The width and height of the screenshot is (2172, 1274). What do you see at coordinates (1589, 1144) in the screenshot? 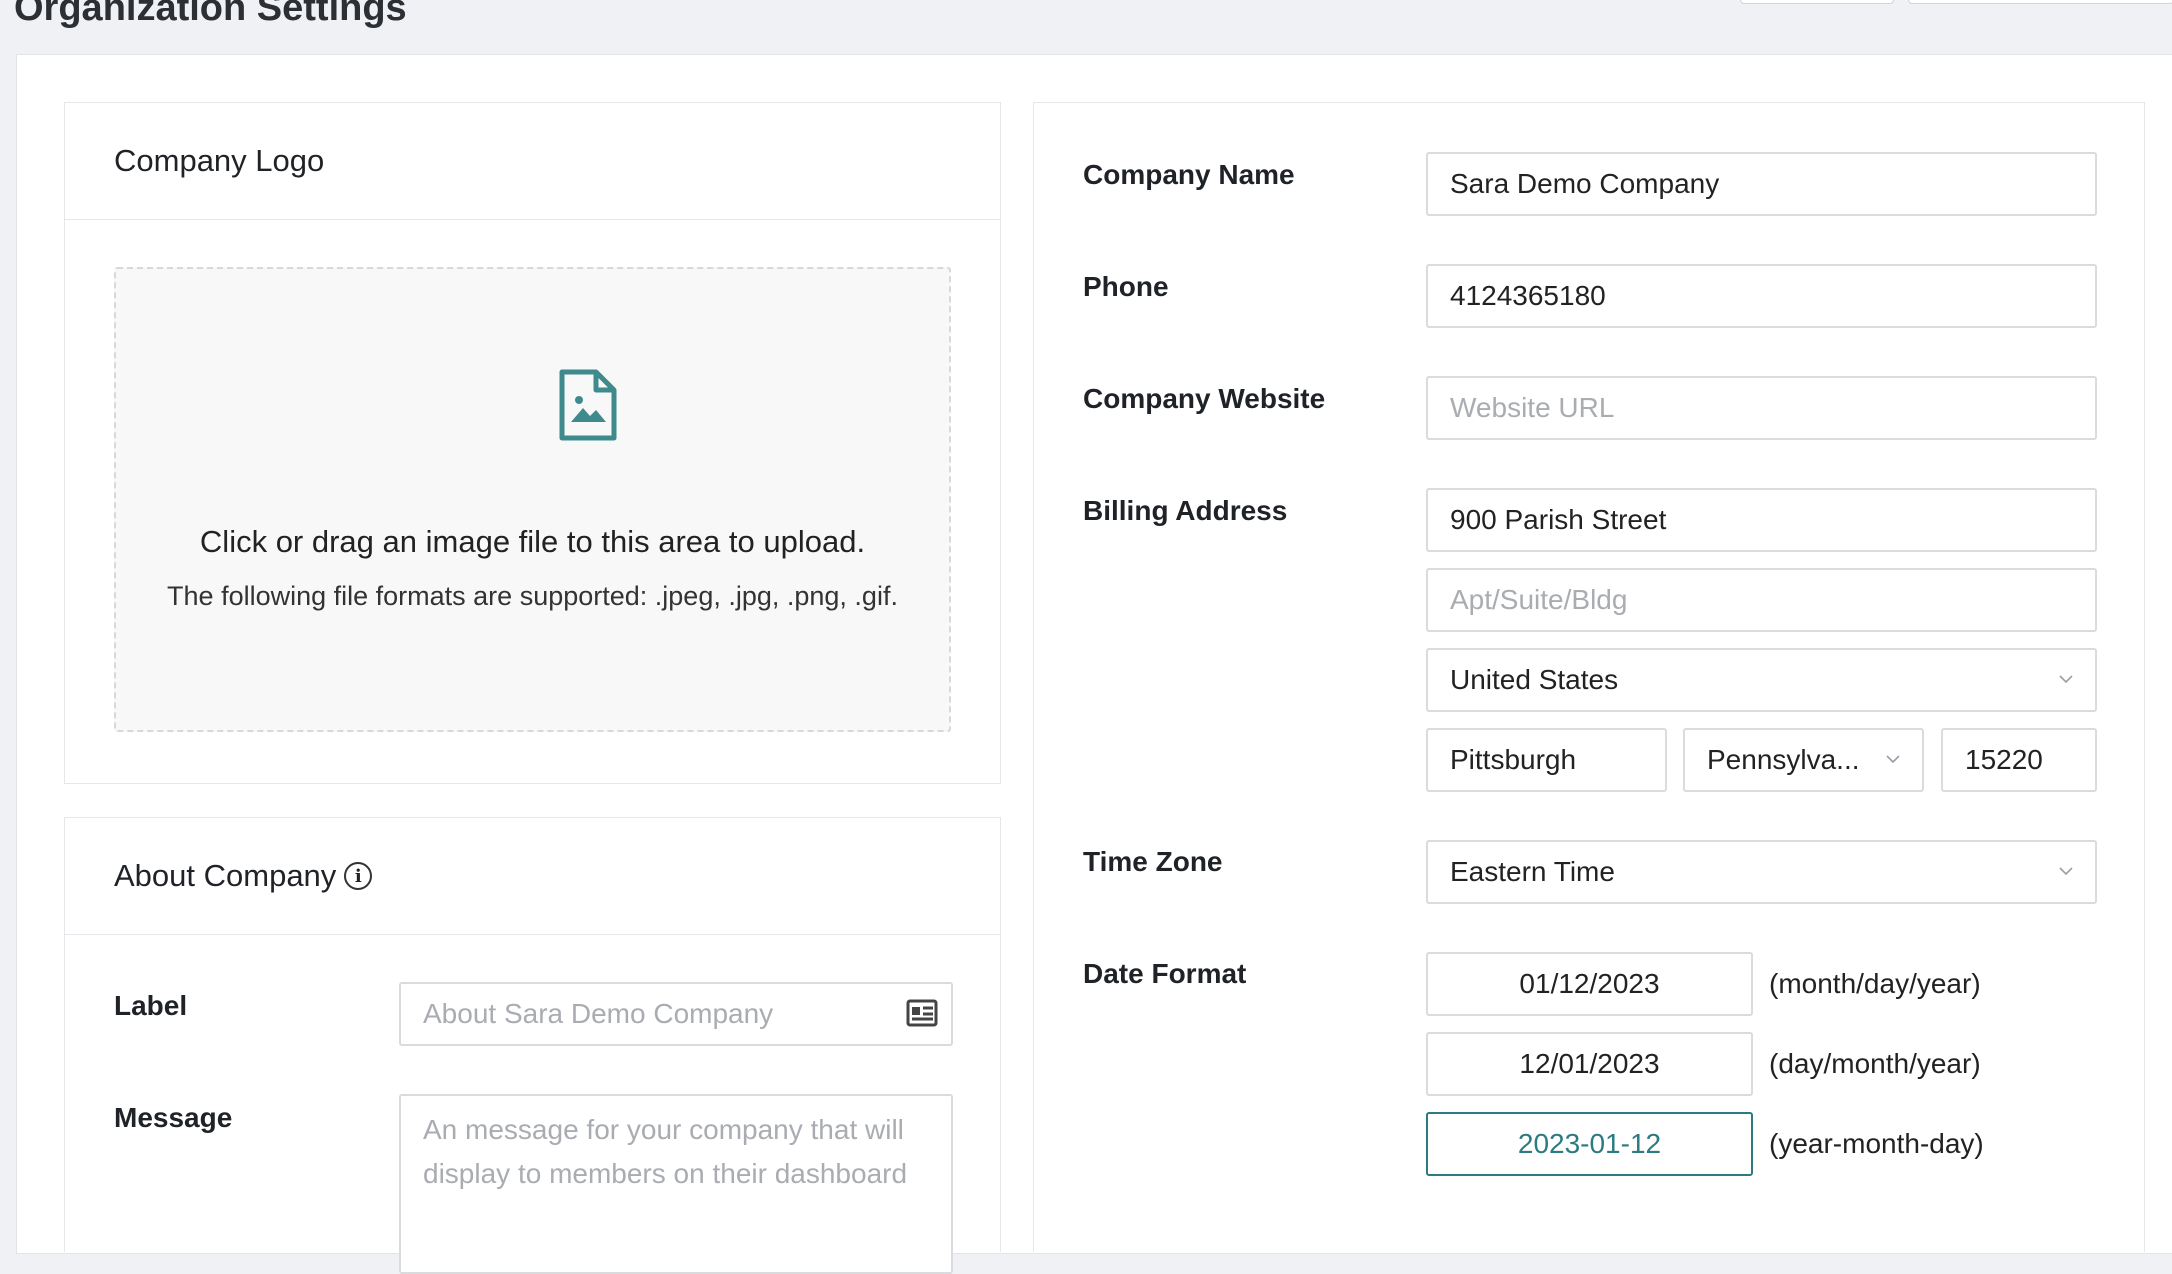
I see `date-format-option-ymd: 2023-01-12` at bounding box center [1589, 1144].